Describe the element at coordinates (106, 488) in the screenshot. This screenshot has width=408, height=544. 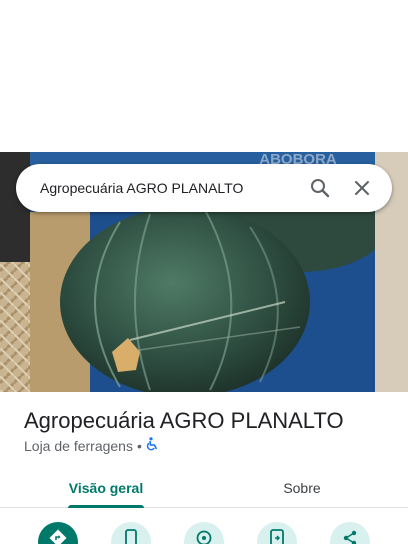
I see `tab-overview: Visão geral` at that location.